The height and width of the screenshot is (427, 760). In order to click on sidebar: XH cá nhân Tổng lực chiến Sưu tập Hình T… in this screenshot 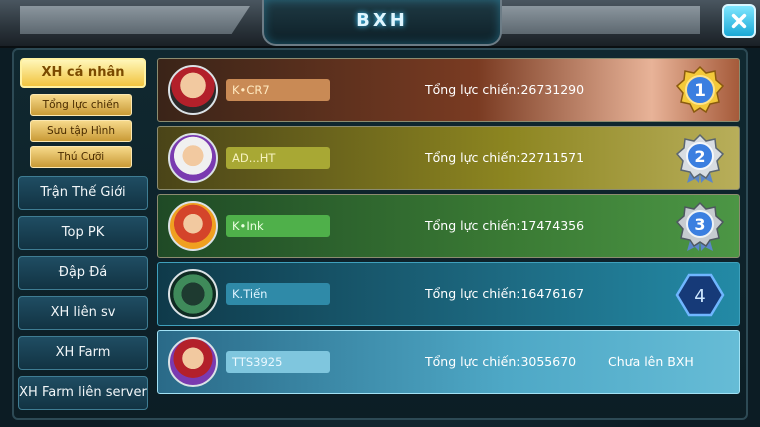, I will do `click(84, 237)`.